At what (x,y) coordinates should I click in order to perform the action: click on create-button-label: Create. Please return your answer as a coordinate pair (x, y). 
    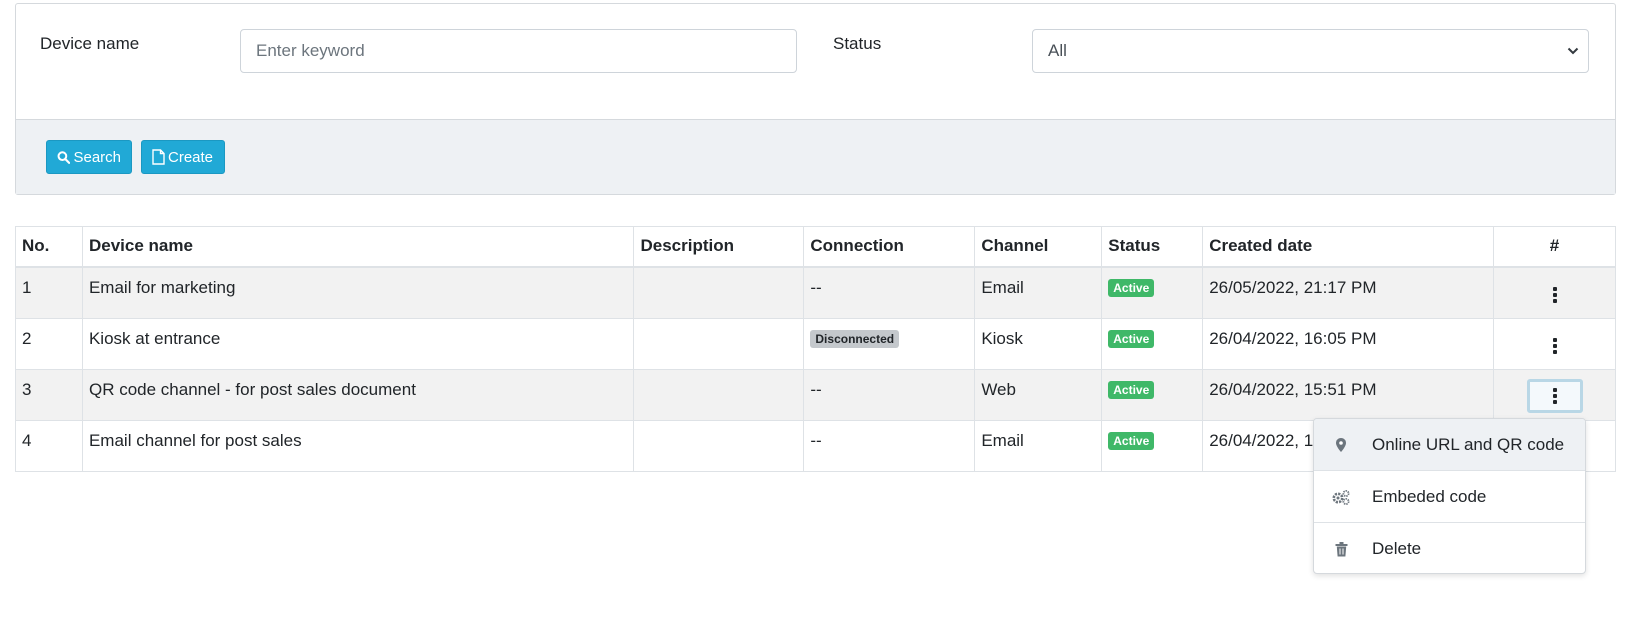
    Looking at the image, I should click on (191, 157).